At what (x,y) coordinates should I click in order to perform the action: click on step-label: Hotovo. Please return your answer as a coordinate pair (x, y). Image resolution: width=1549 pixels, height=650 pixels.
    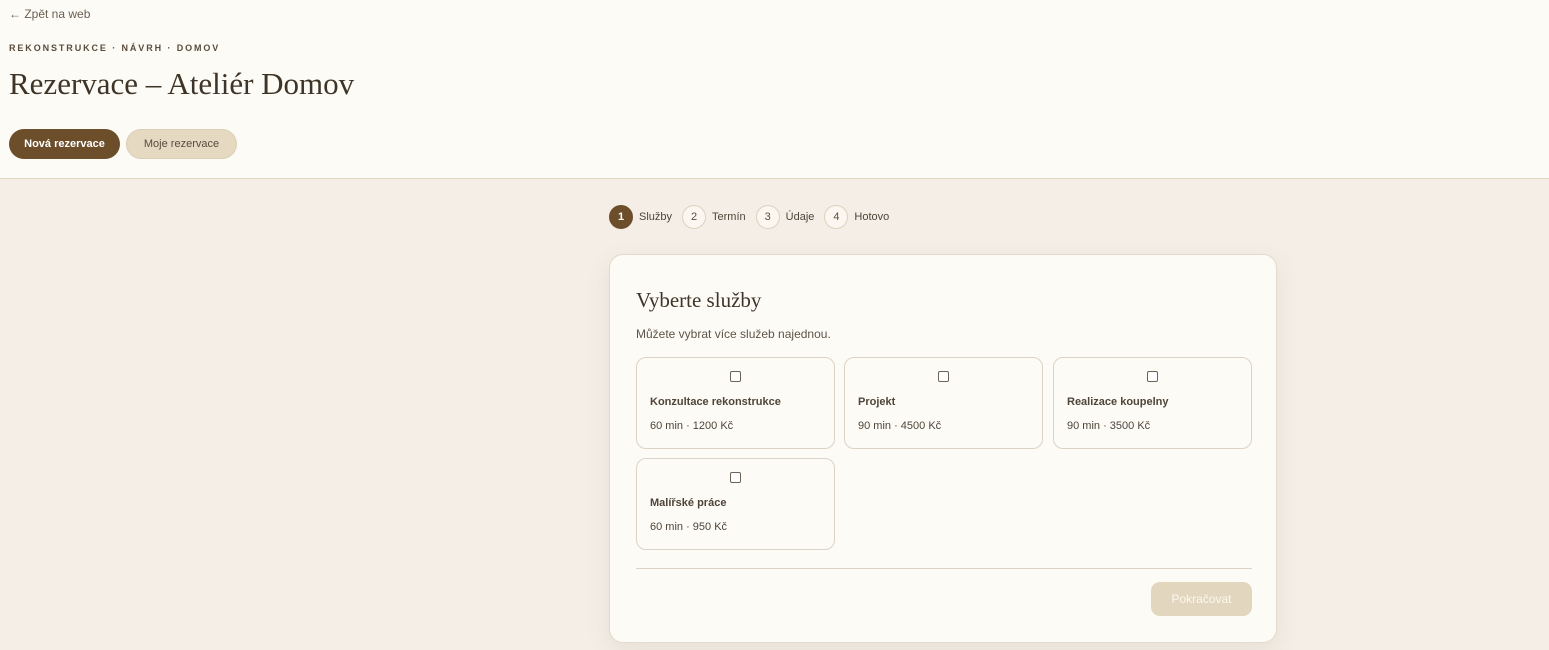
    Looking at the image, I should click on (872, 216).